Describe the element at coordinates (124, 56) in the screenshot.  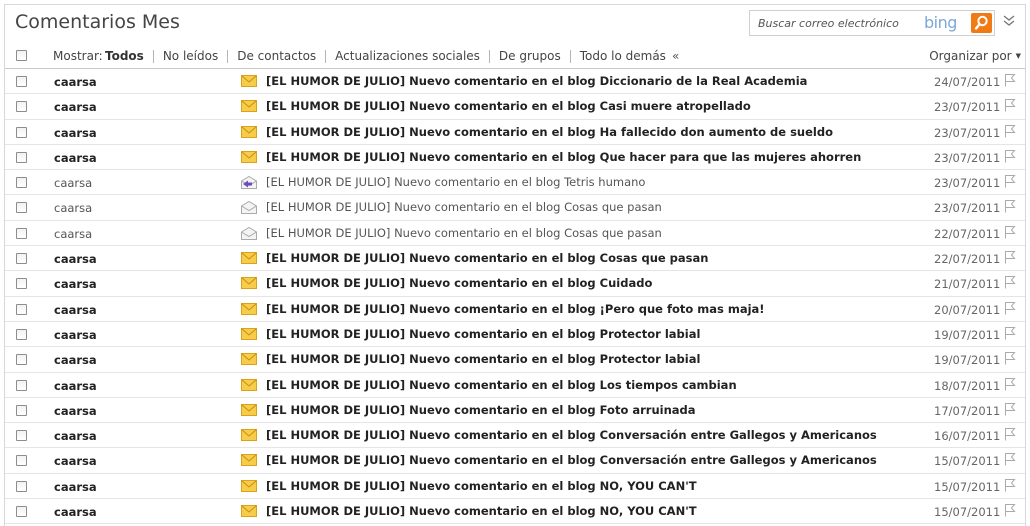
I see `filter-all: Todos` at that location.